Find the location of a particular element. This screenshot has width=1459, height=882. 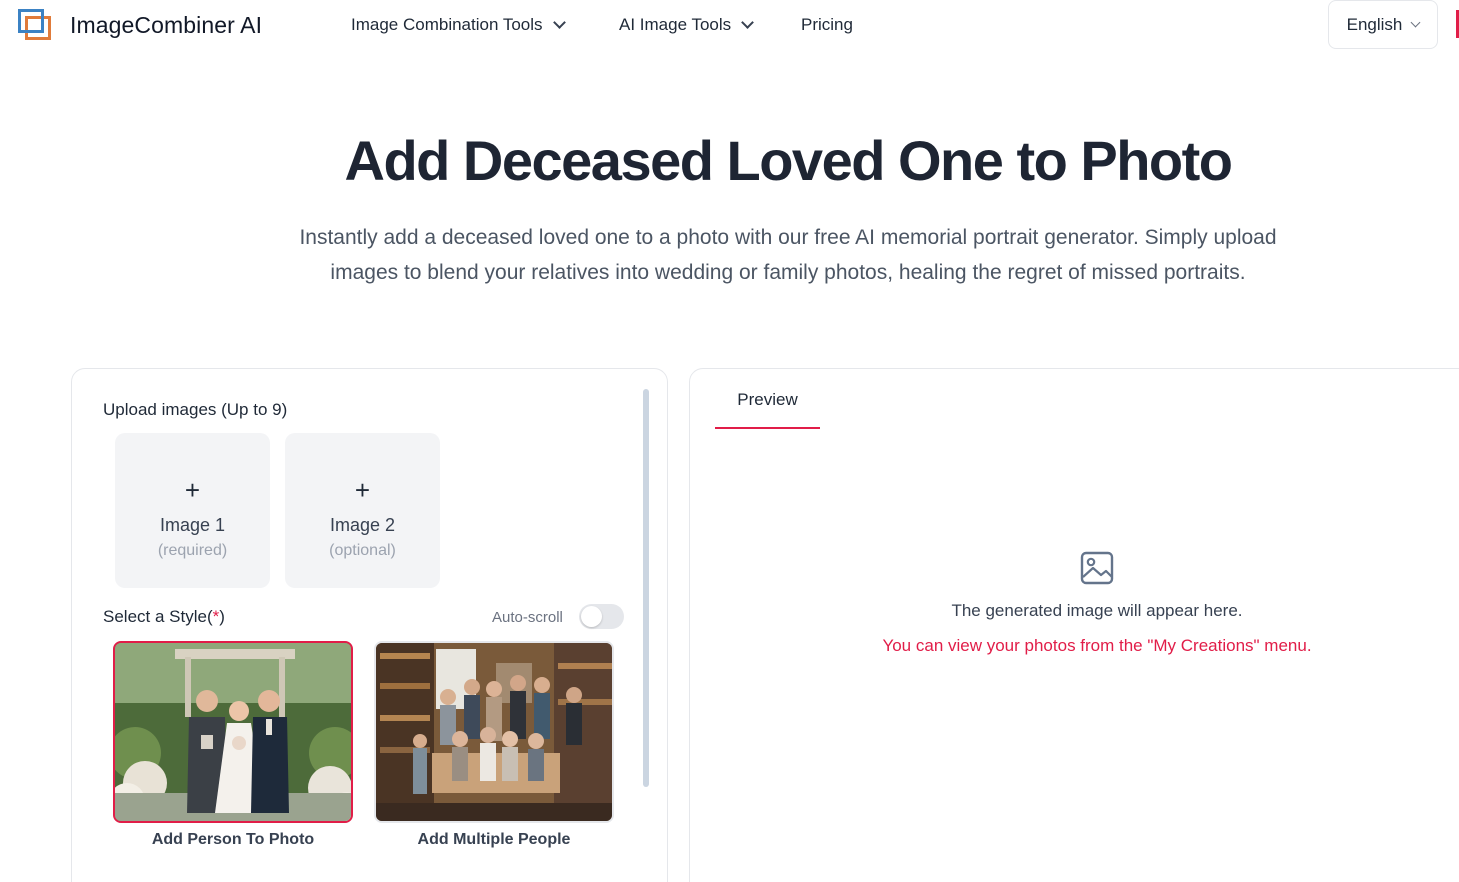

style-card-add-multiple is located at coordinates (494, 732).